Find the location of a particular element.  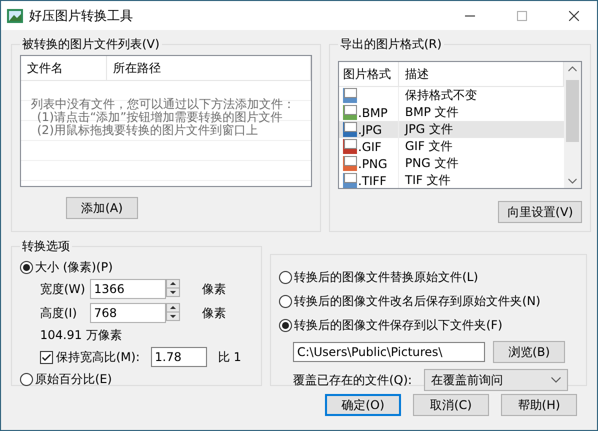

close-icon is located at coordinates (574, 15).